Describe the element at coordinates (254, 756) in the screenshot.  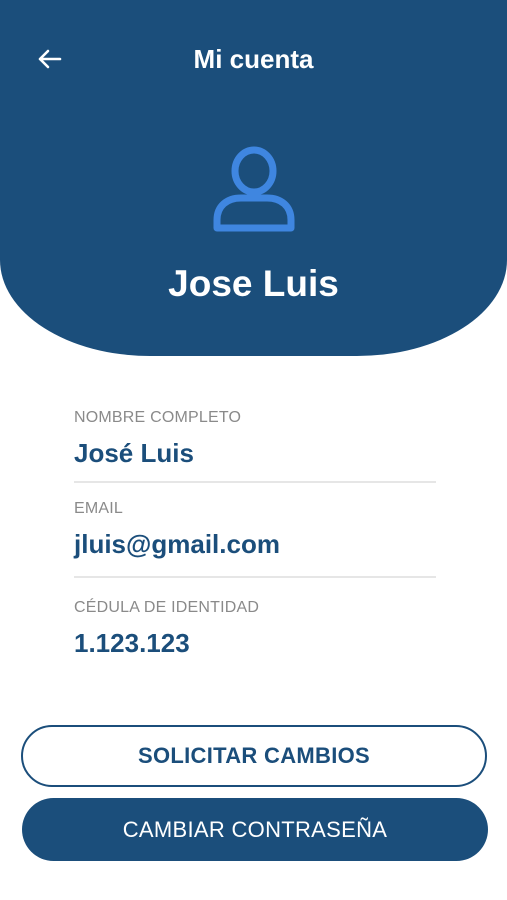
I see `request-changes-button: SOLICITAR CAMBIOS` at that location.